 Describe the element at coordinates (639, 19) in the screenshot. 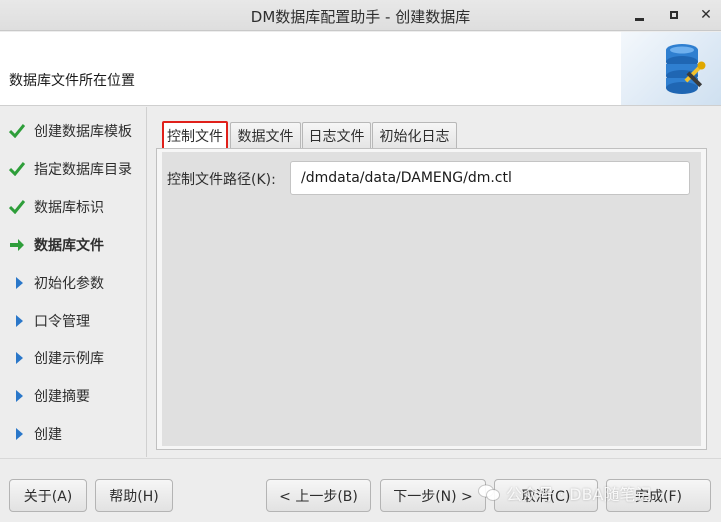

I see `minimize-icon` at that location.